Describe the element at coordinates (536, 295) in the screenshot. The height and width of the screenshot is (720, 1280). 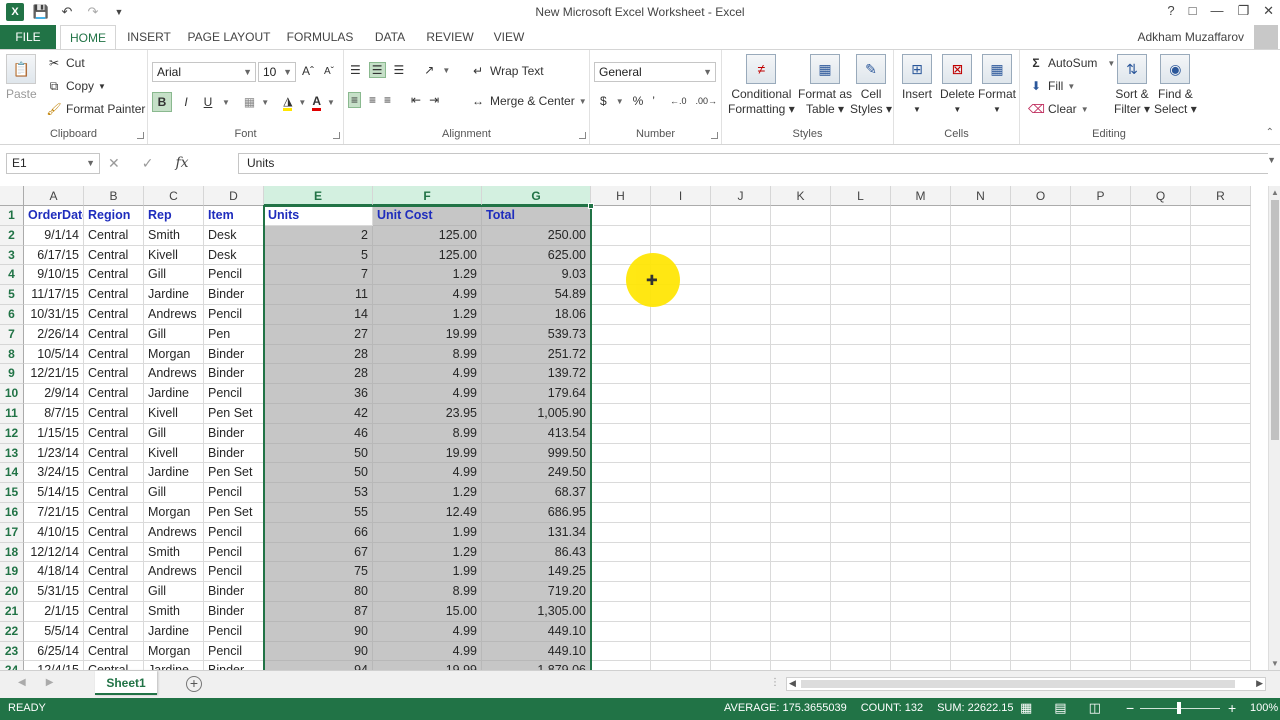
I see `cell-g5: 54.89` at that location.